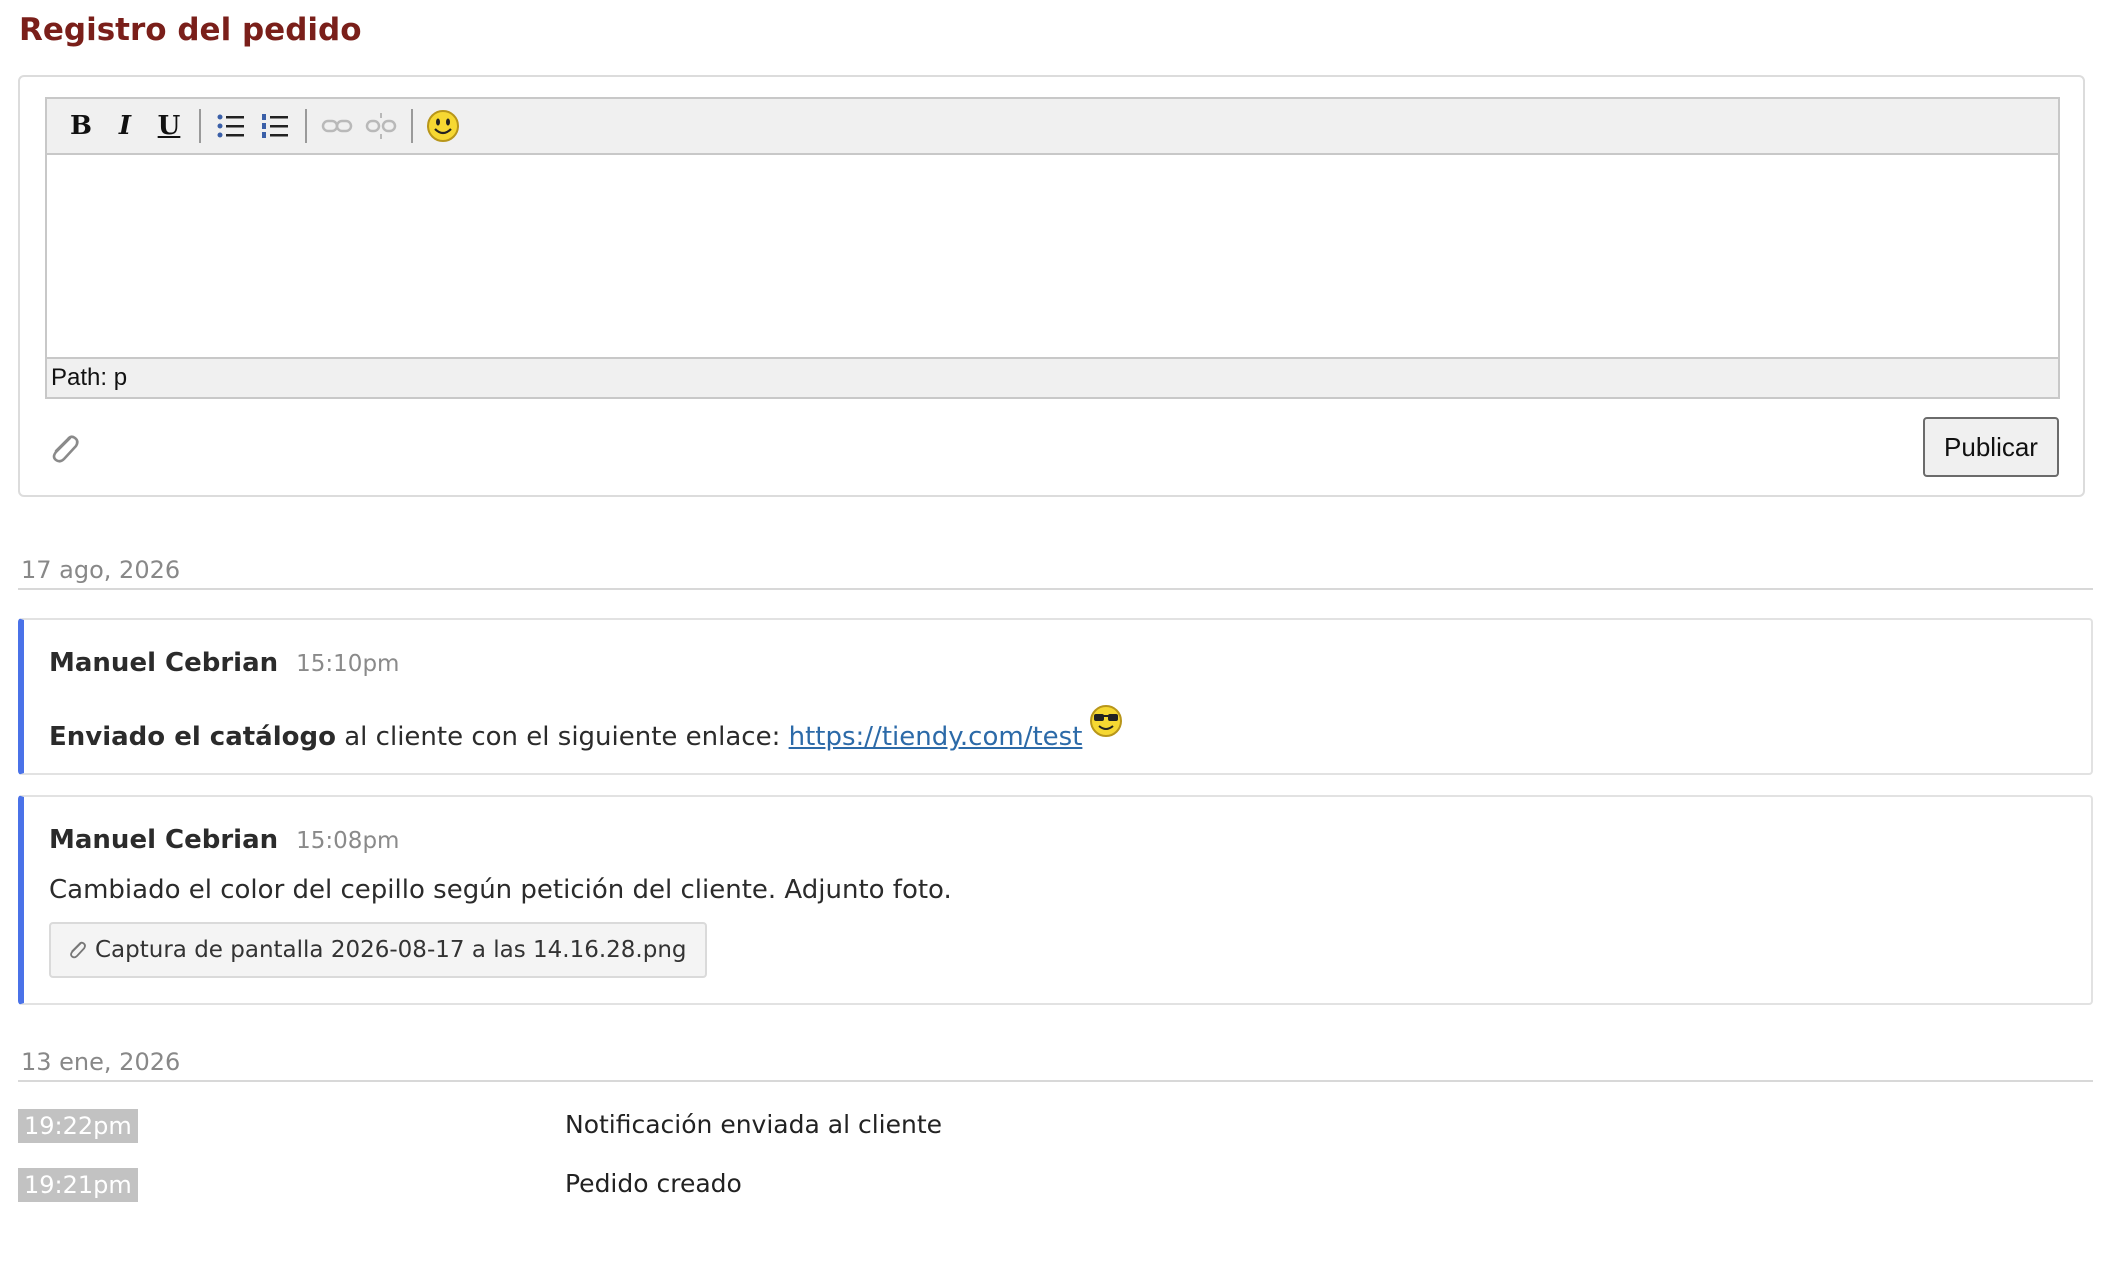  Describe the element at coordinates (1055, 1066) in the screenshot. I see `date-header: 13 ene, 2026` at that location.